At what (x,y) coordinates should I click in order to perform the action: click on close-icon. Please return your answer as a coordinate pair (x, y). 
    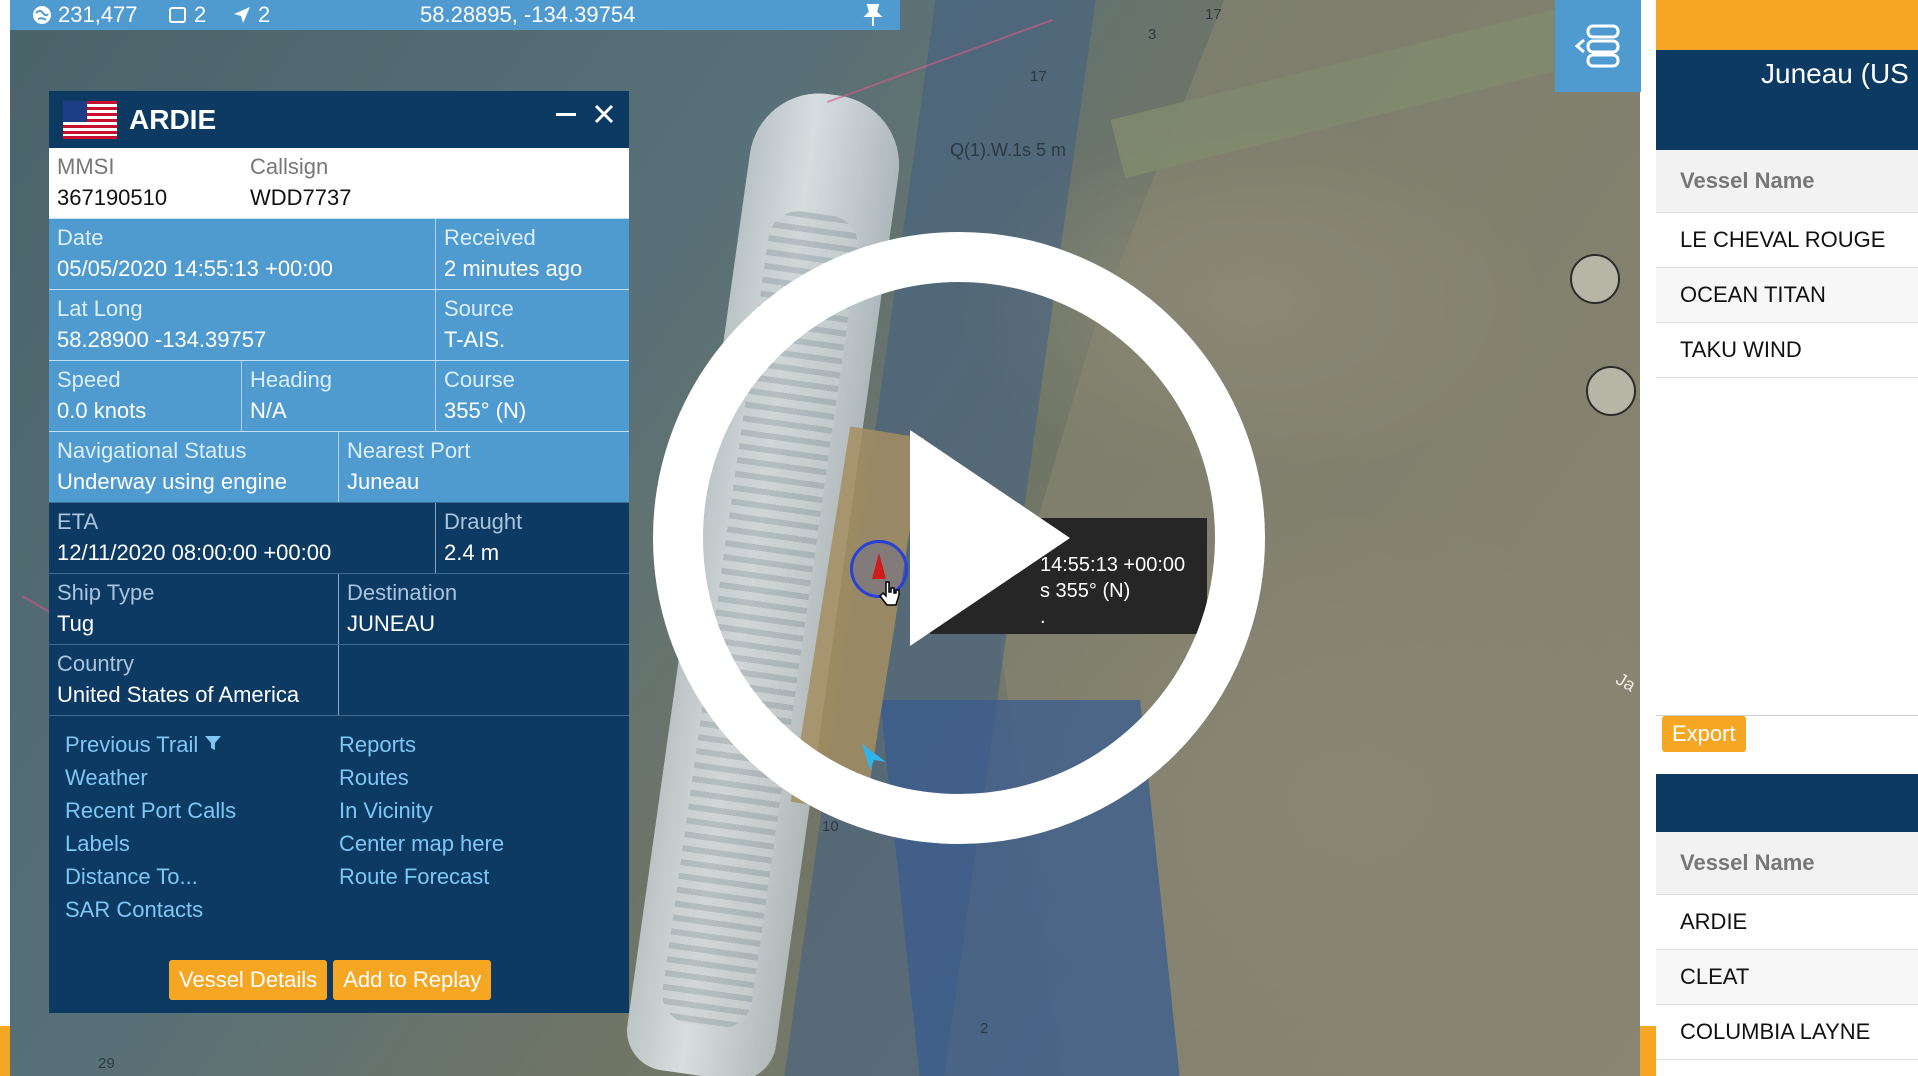
    Looking at the image, I should click on (604, 114).